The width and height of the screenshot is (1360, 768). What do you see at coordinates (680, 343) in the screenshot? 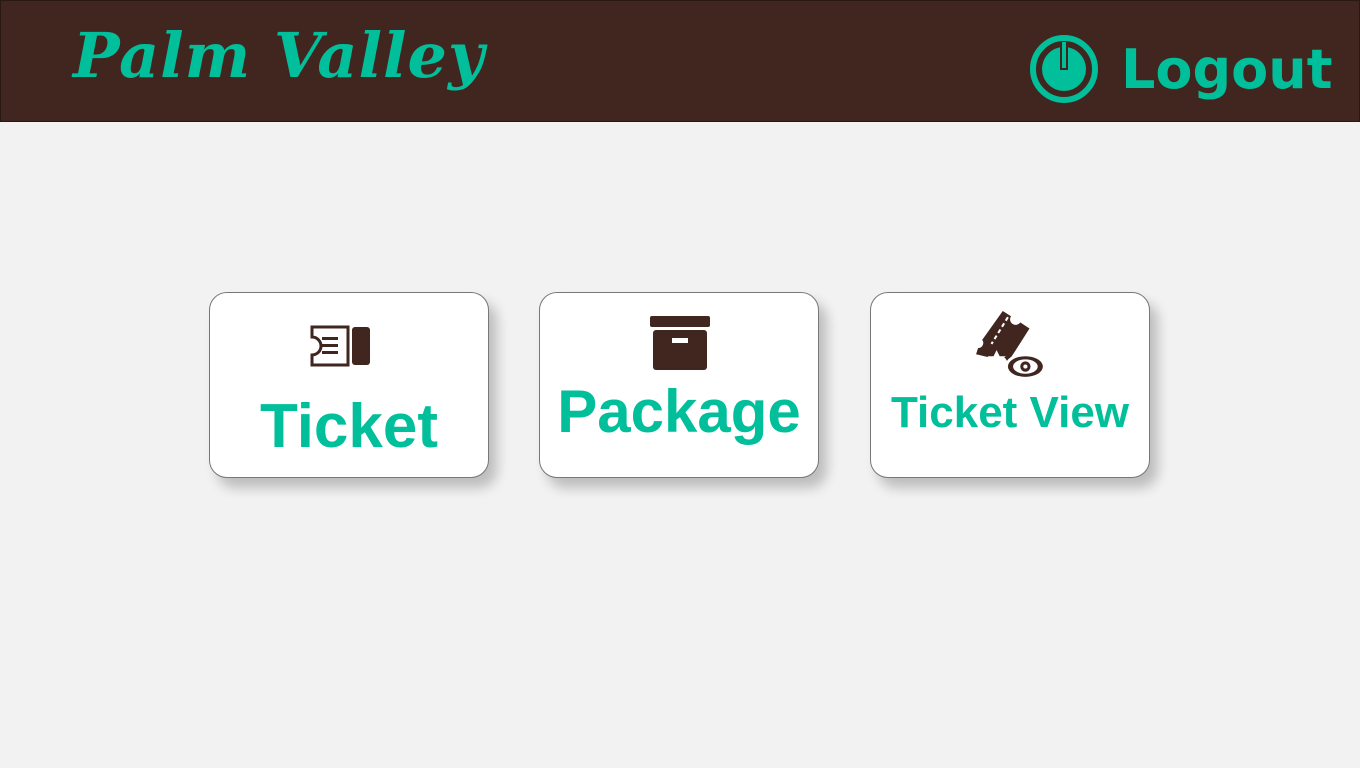
I see `archive-box-icon` at bounding box center [680, 343].